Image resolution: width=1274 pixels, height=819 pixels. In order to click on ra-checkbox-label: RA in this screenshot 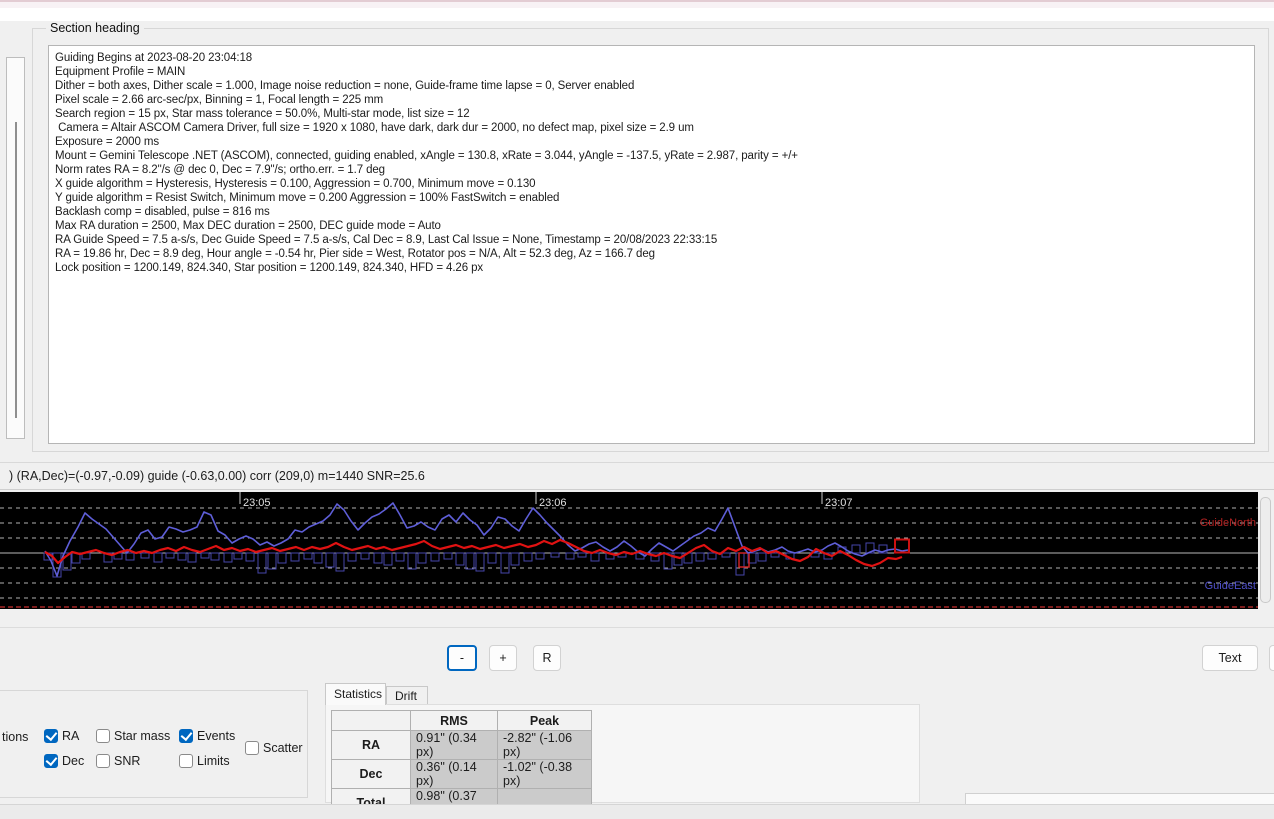, I will do `click(70, 736)`.